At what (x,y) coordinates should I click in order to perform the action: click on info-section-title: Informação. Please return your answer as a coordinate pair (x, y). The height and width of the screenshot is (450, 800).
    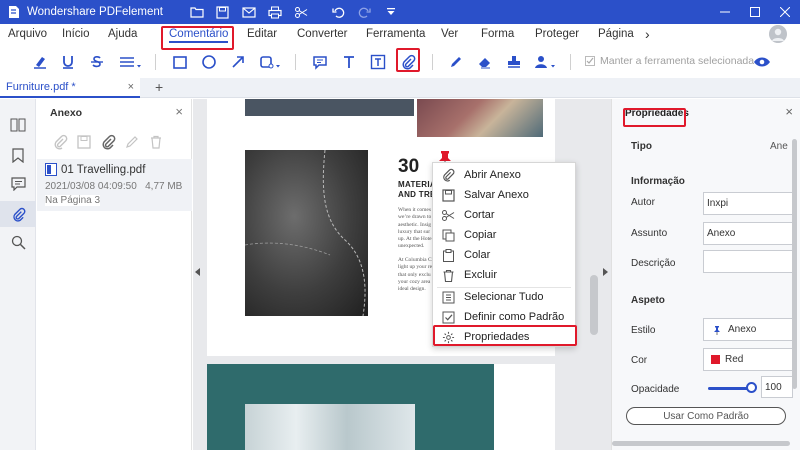
    Looking at the image, I should click on (658, 181).